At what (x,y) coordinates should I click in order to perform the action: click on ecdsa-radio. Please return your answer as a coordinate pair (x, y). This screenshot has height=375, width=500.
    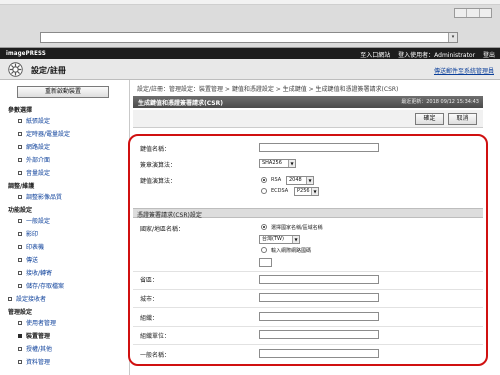
    Looking at the image, I should click on (264, 191).